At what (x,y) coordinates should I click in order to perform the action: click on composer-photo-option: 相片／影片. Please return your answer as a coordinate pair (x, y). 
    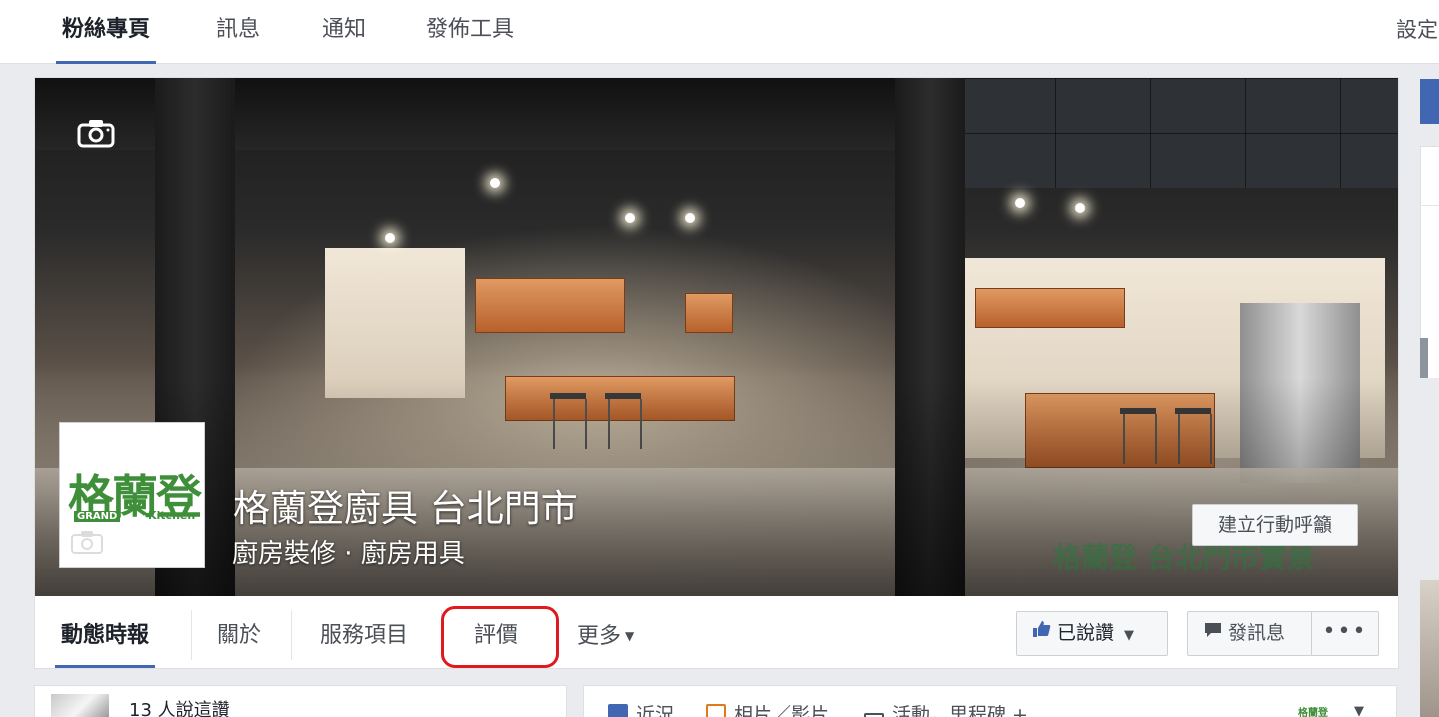
    Looking at the image, I should click on (767, 708).